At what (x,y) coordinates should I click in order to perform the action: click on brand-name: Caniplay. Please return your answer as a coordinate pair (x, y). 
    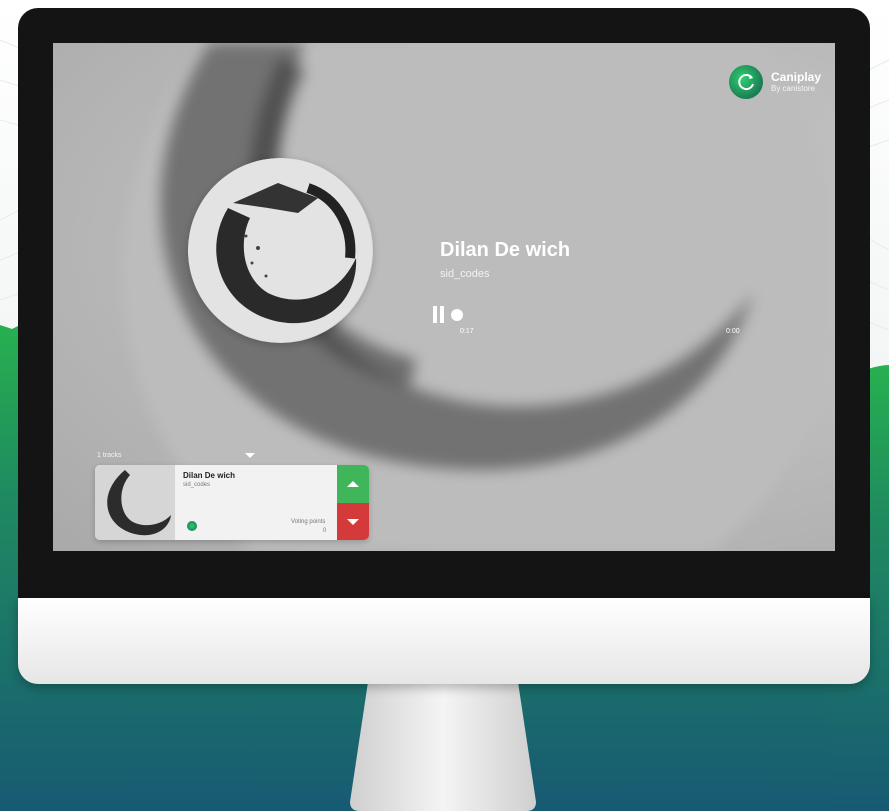
    Looking at the image, I should click on (795, 77).